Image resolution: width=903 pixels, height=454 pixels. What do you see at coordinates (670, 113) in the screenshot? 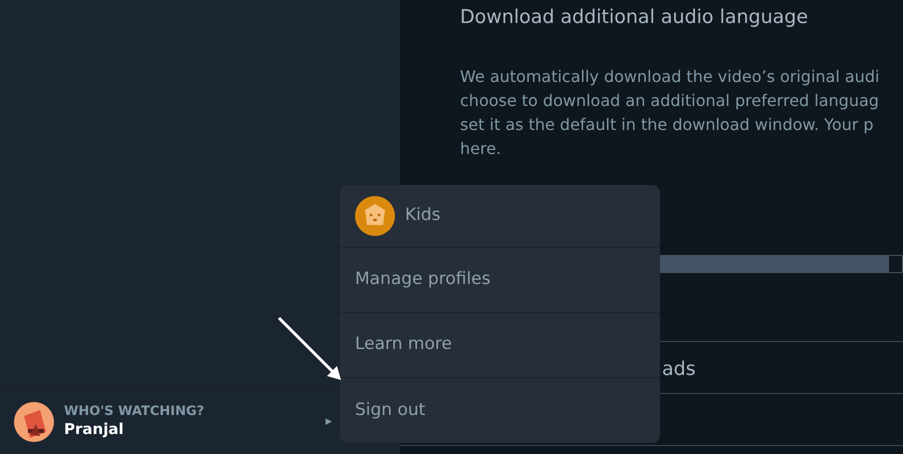
I see `description-text: We automatically download the video’s original audi choose to download an additional preferred languag set it as the default in the download window. Your p here.` at bounding box center [670, 113].